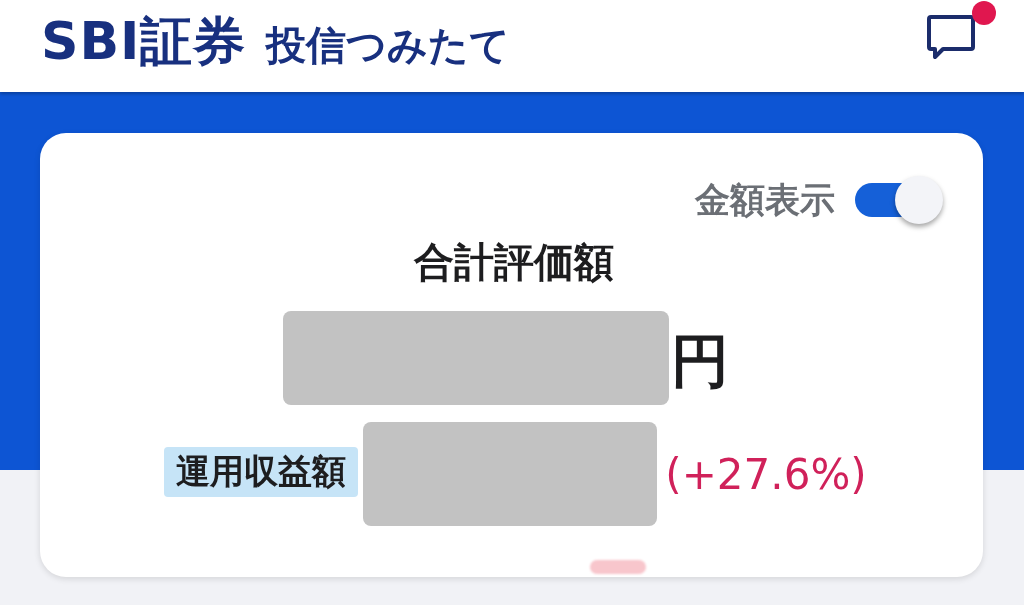 The image size is (1024, 605). Describe the element at coordinates (144, 41) in the screenshot. I see `brand-logo: SBI証券` at that location.